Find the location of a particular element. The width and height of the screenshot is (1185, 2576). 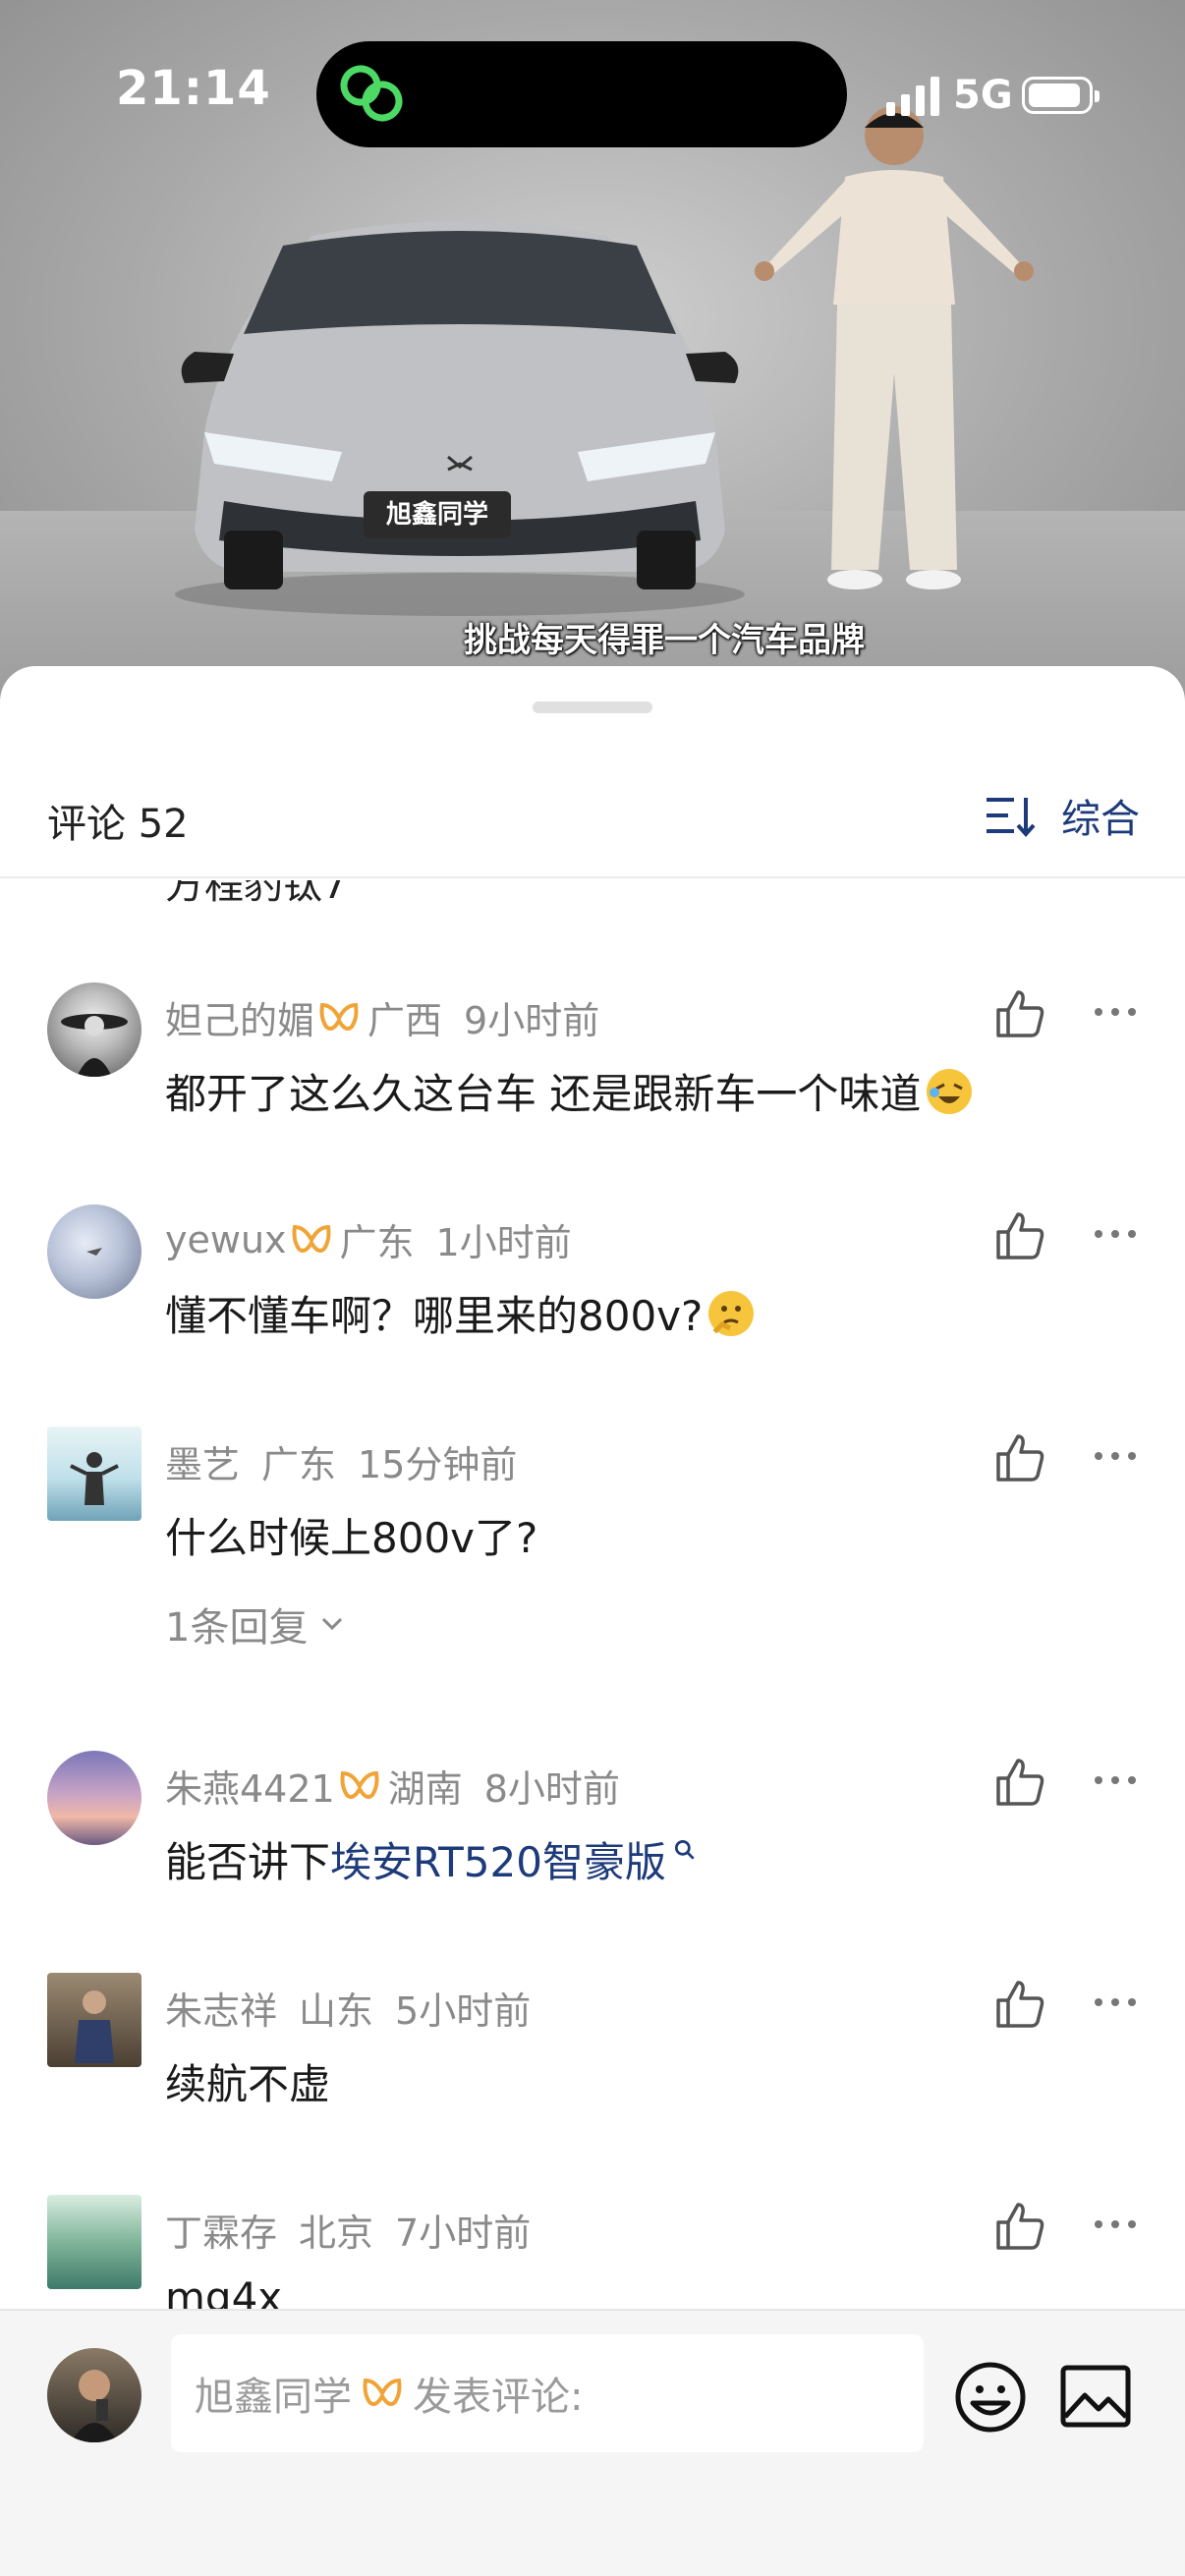

car-plate-text: 旭鑫同学 is located at coordinates (437, 514).